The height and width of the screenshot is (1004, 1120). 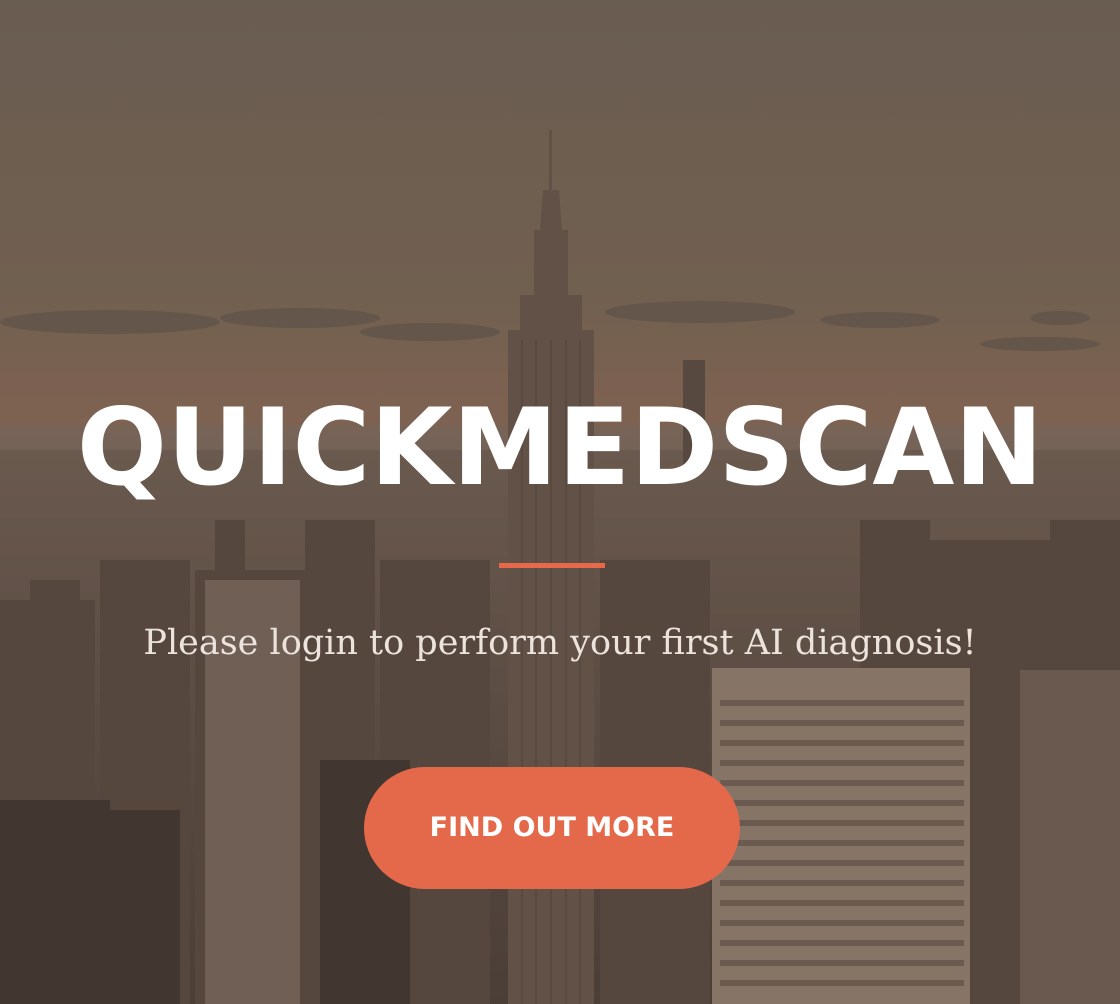 What do you see at coordinates (552, 565) in the screenshot?
I see `title-divider` at bounding box center [552, 565].